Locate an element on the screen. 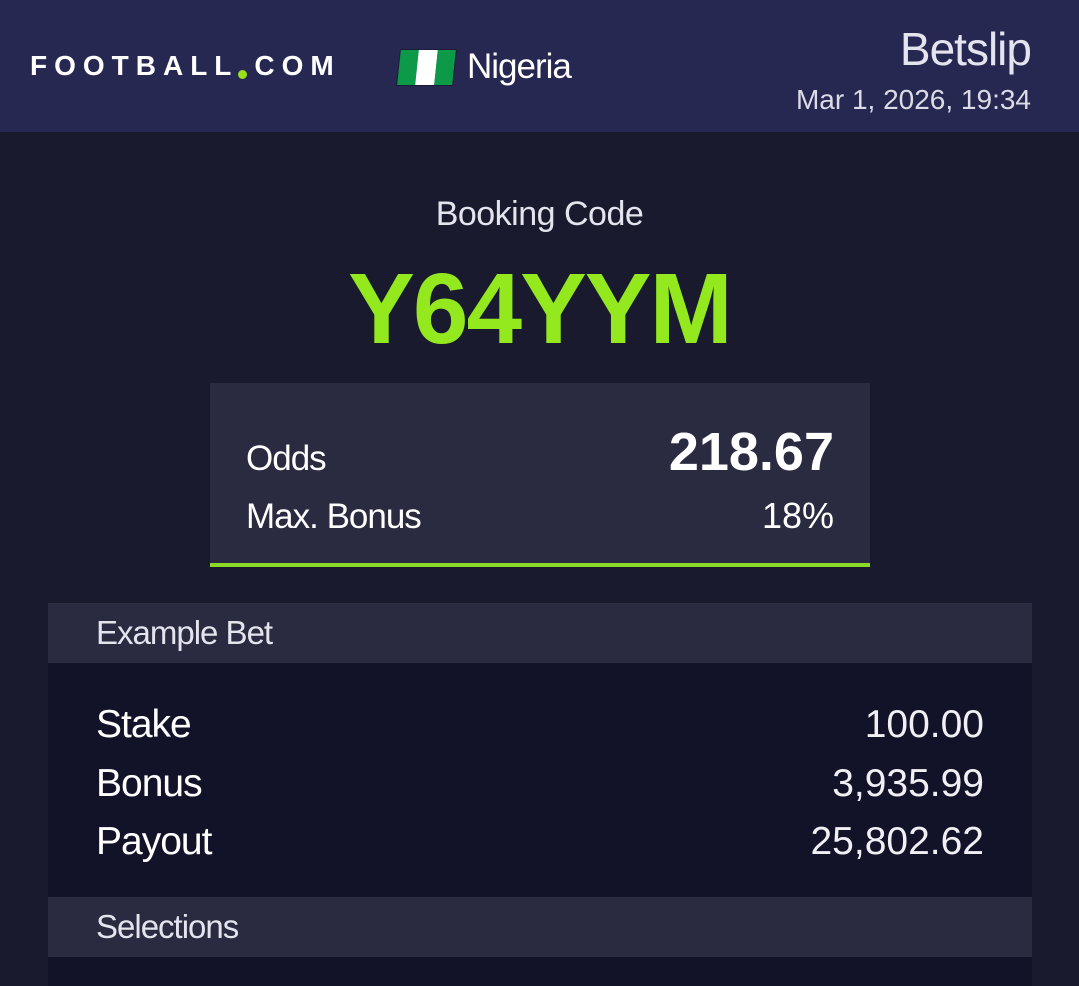 The width and height of the screenshot is (1079, 986). nigeria-flag-icon is located at coordinates (426, 67).